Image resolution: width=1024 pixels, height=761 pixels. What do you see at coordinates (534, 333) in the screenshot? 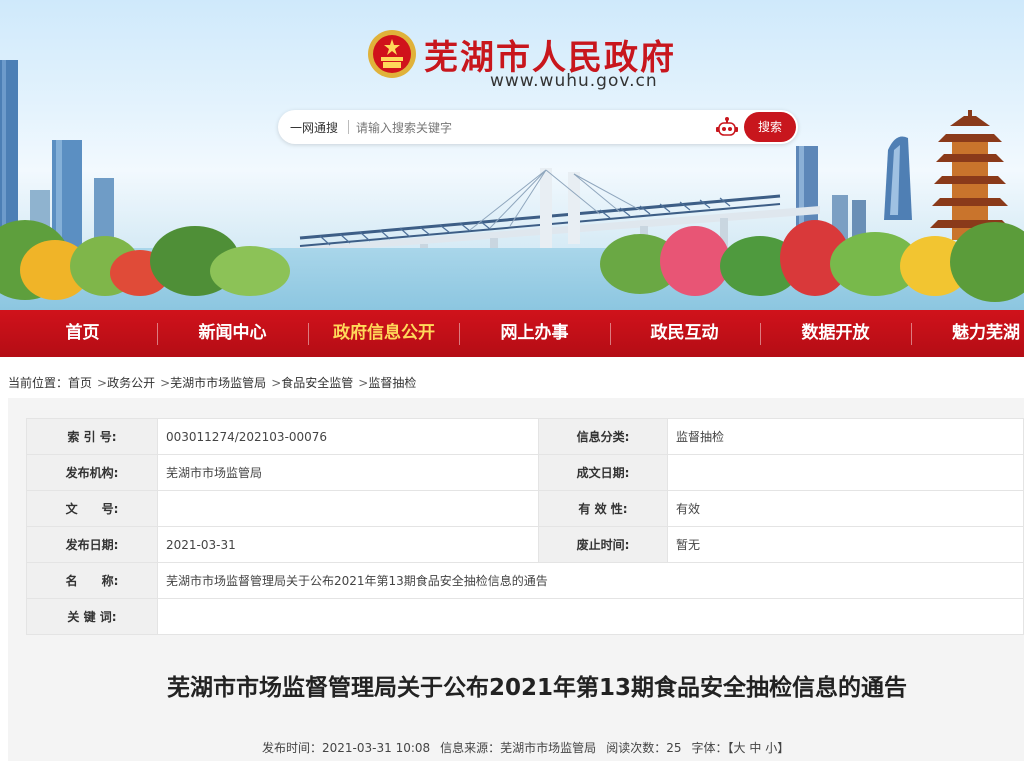
I see `nav-item-online-services: 网上办事` at bounding box center [534, 333].